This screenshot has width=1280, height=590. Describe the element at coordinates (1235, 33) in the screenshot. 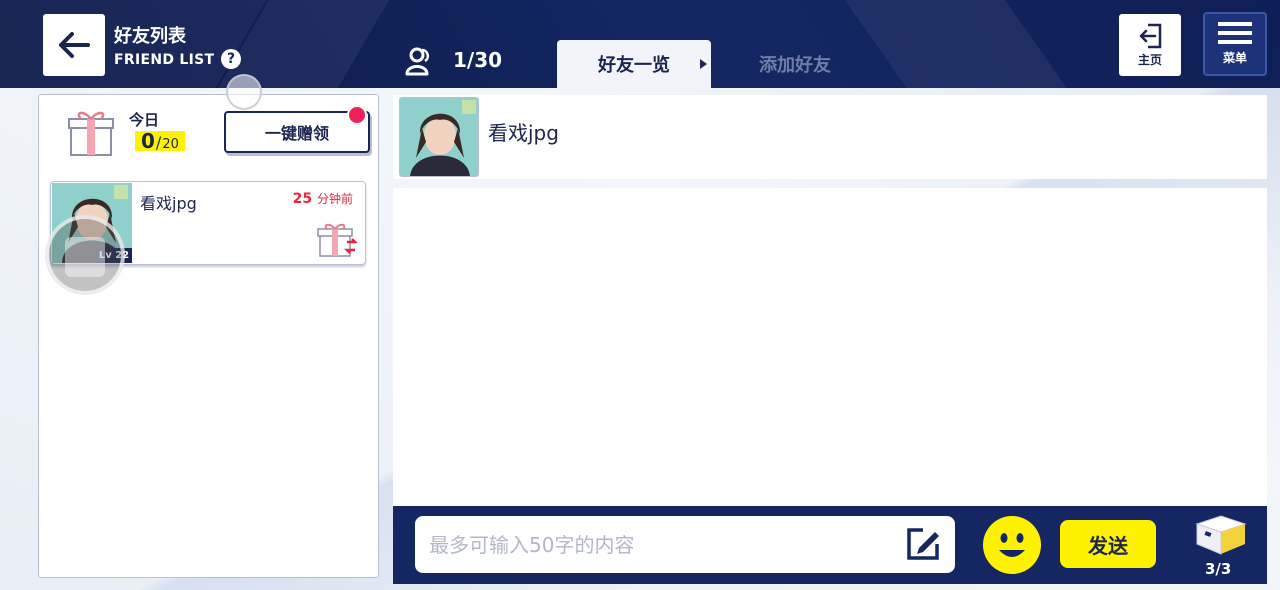

I see `menu-icon` at that location.